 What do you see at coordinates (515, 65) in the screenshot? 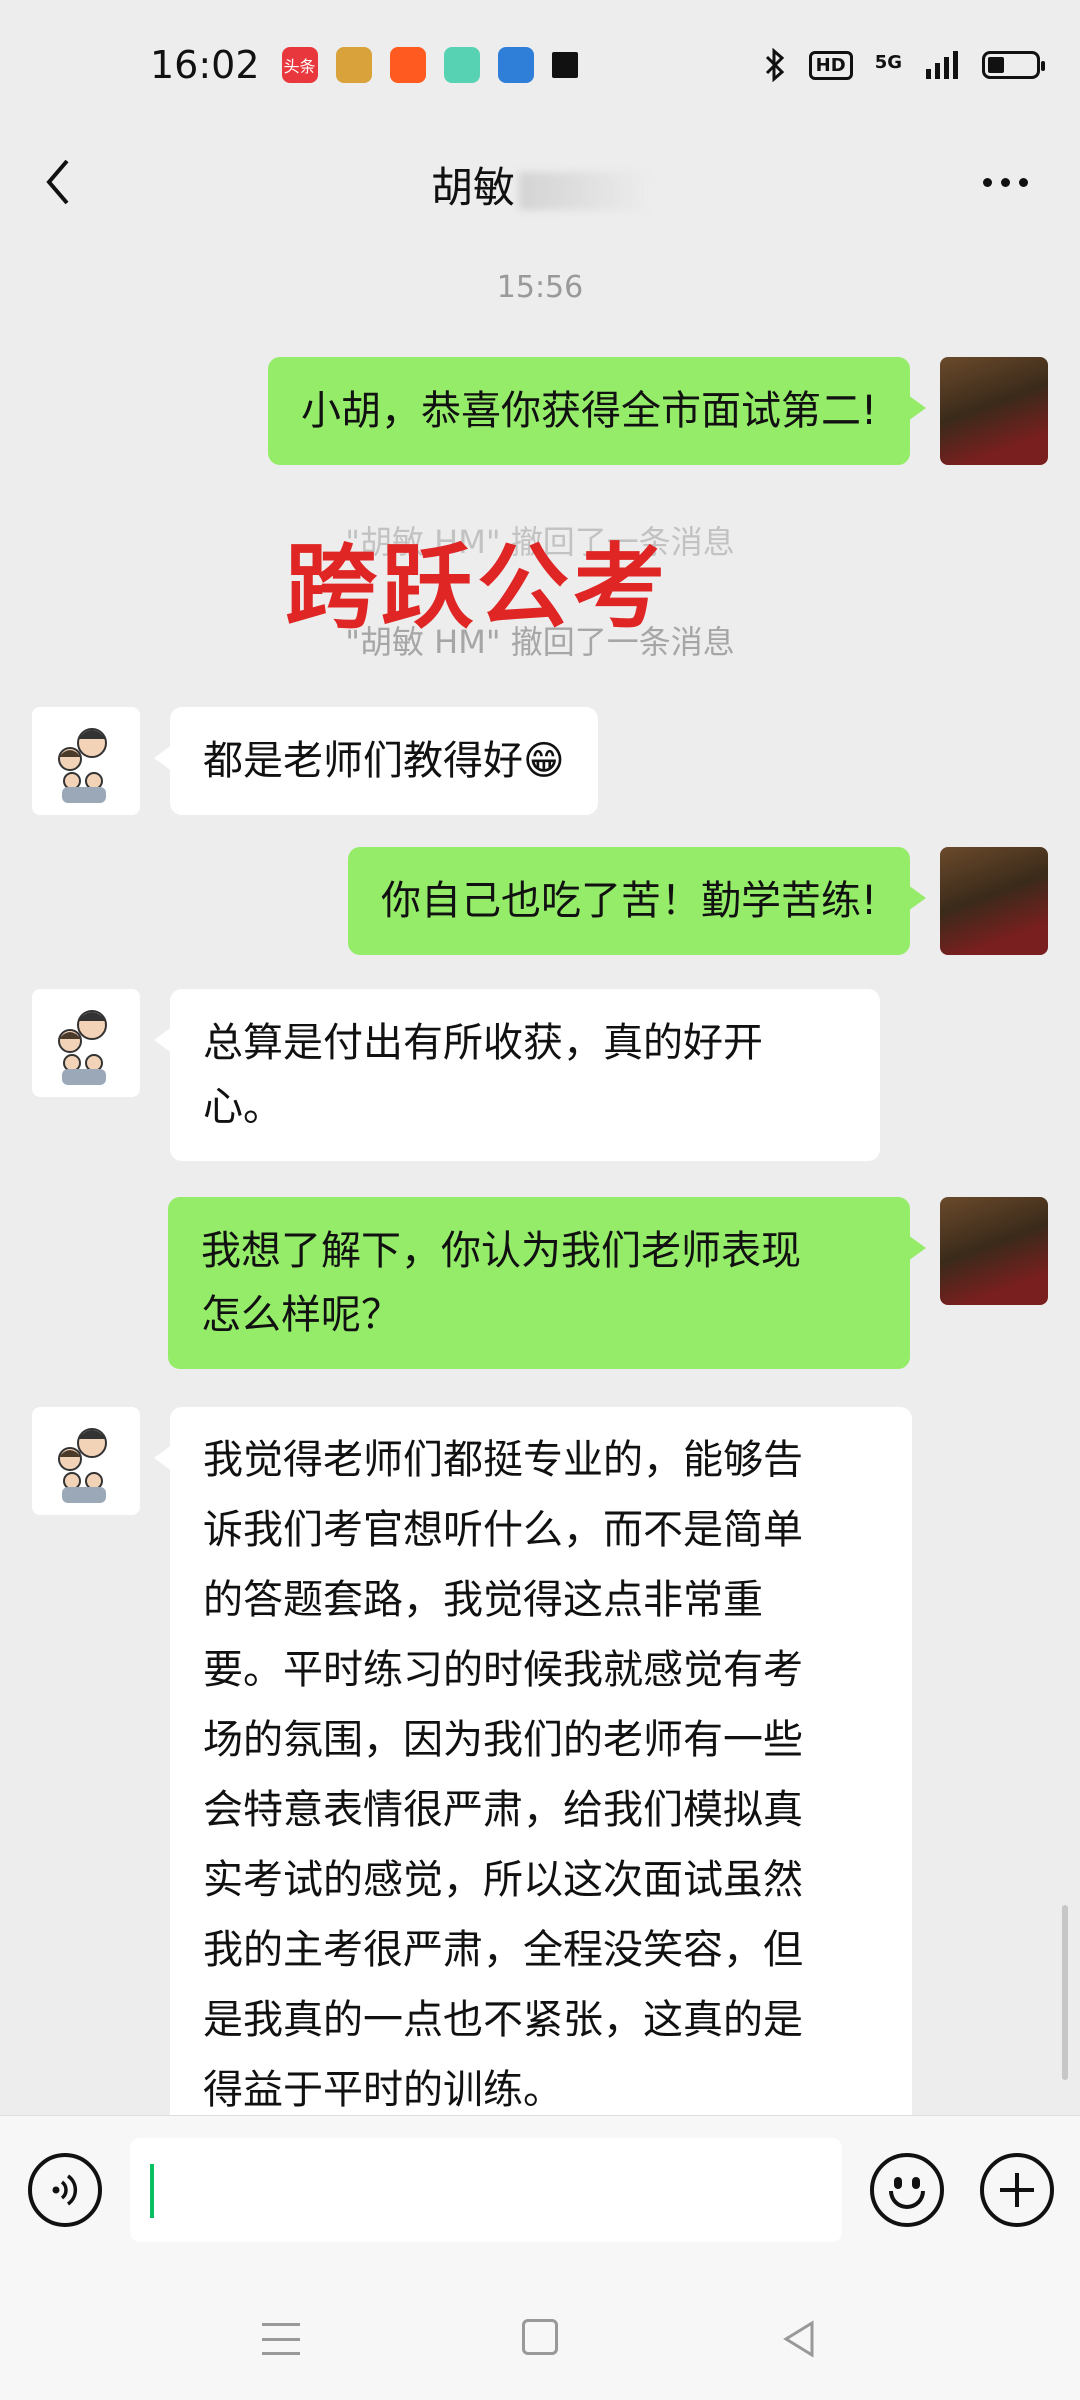
I see `cloud-app-icon` at bounding box center [515, 65].